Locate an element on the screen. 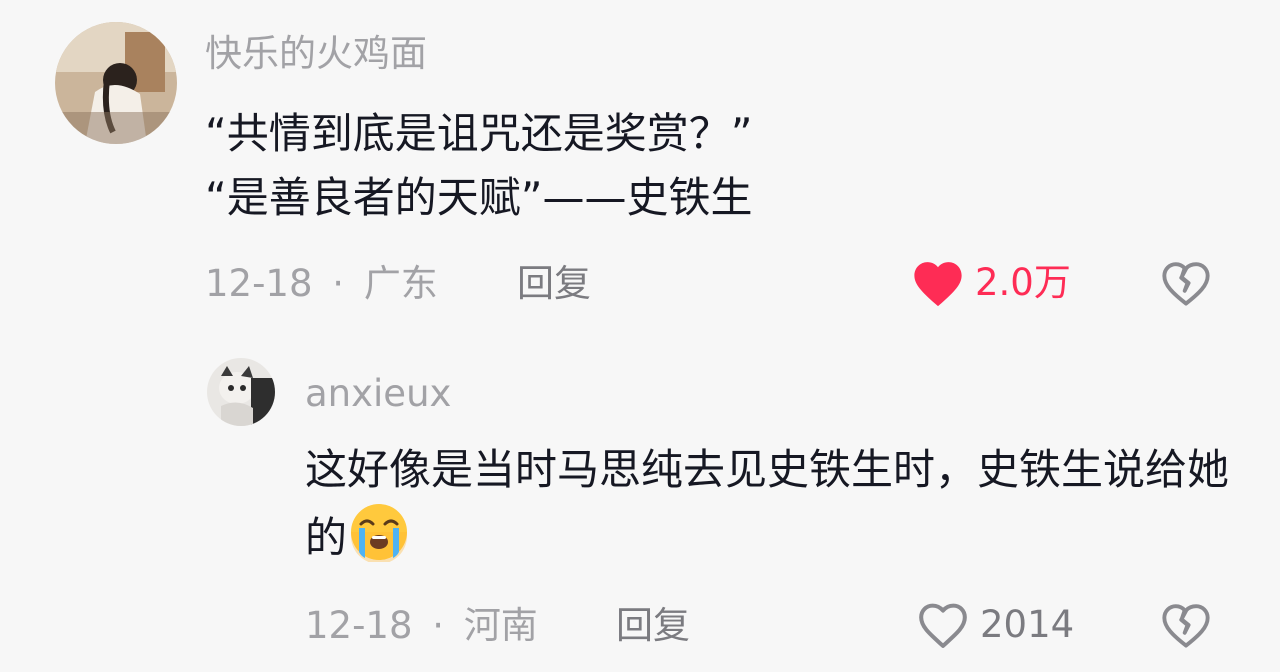 This screenshot has width=1280, height=672. reply-button: 回复 is located at coordinates (554, 284).